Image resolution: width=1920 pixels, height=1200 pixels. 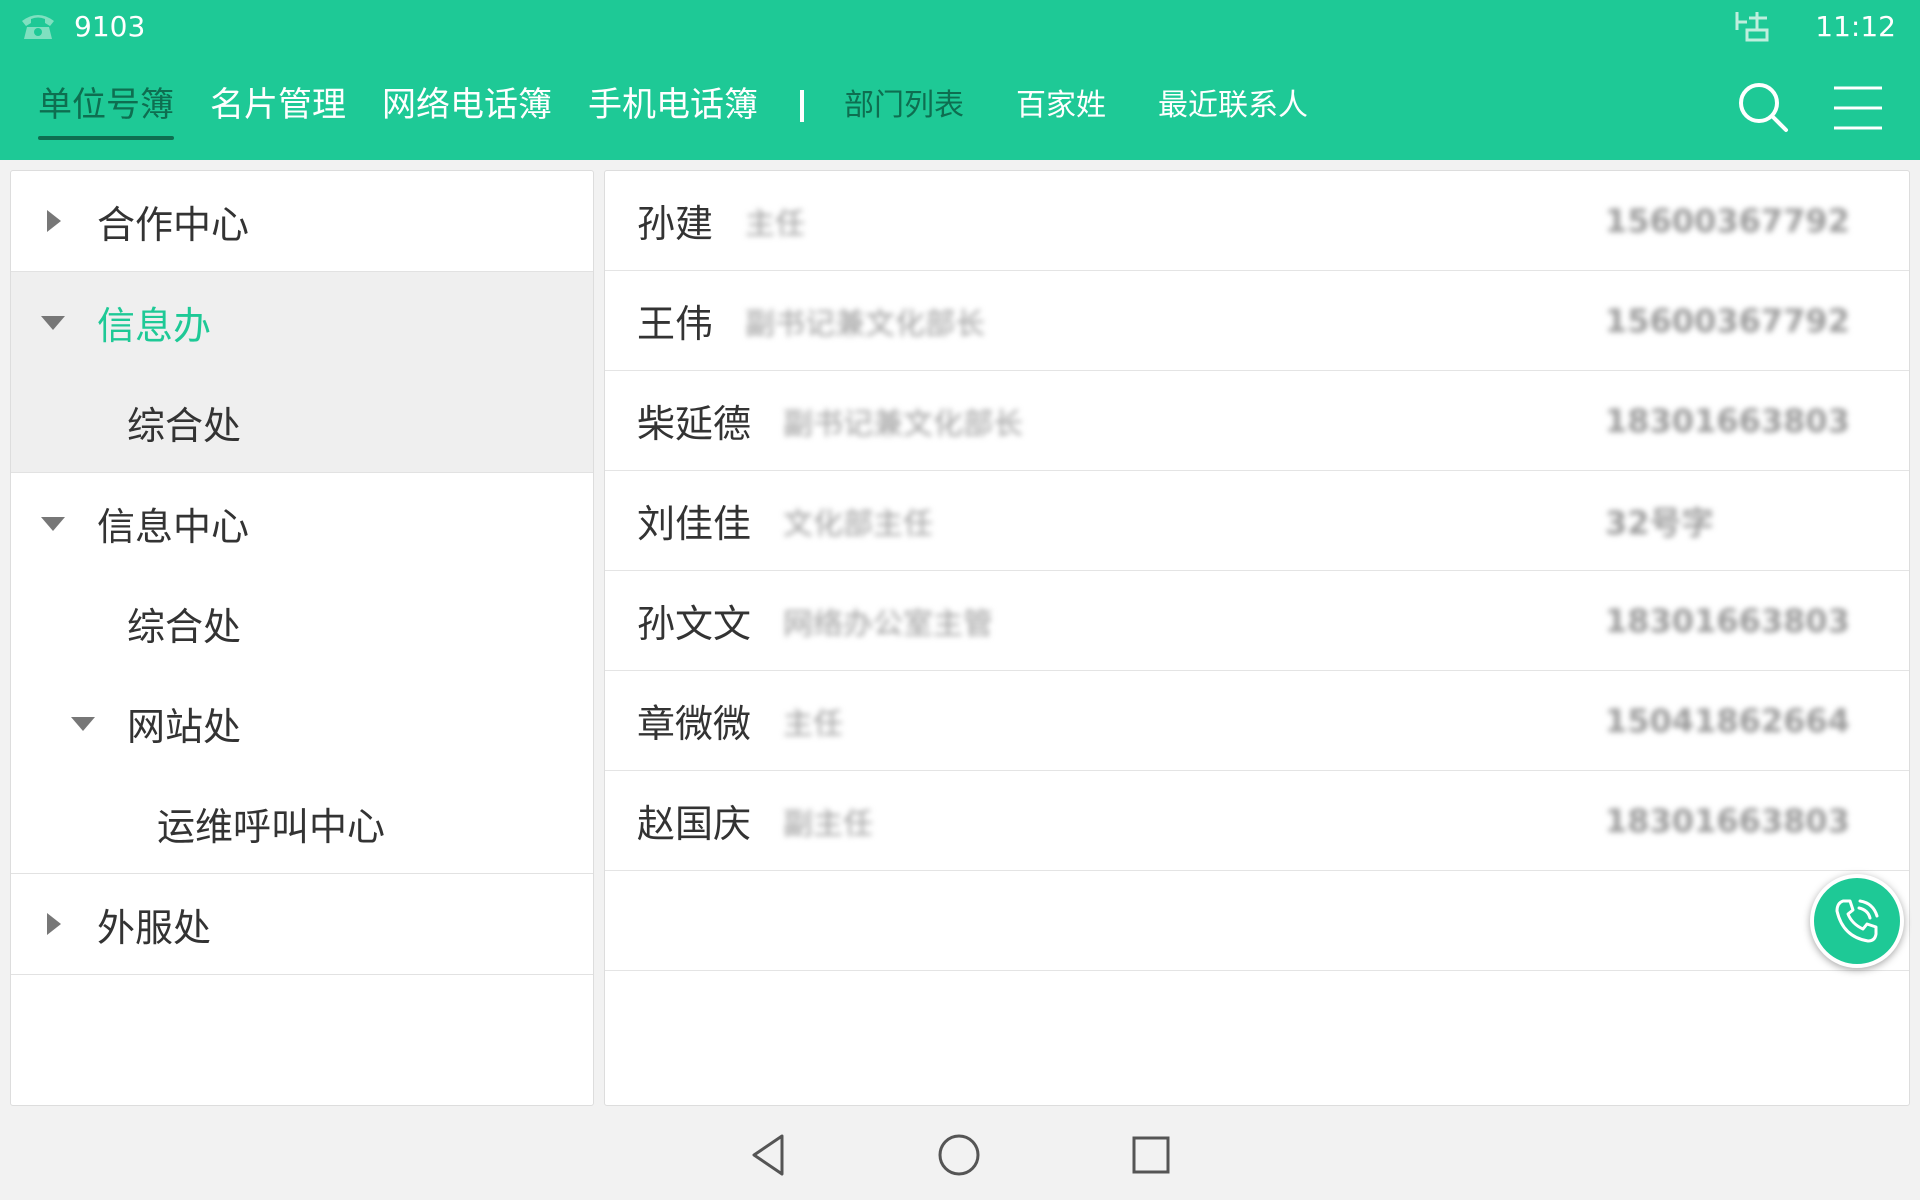 What do you see at coordinates (38, 27) in the screenshot?
I see `phone-icon` at bounding box center [38, 27].